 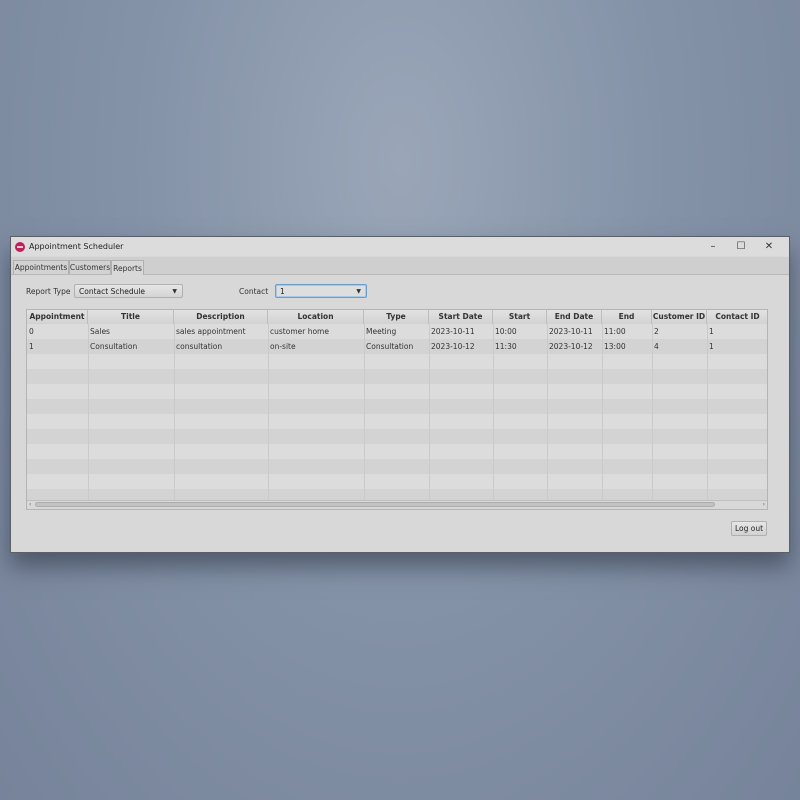 What do you see at coordinates (41, 267) in the screenshot?
I see `tab-appointments: Appointments` at bounding box center [41, 267].